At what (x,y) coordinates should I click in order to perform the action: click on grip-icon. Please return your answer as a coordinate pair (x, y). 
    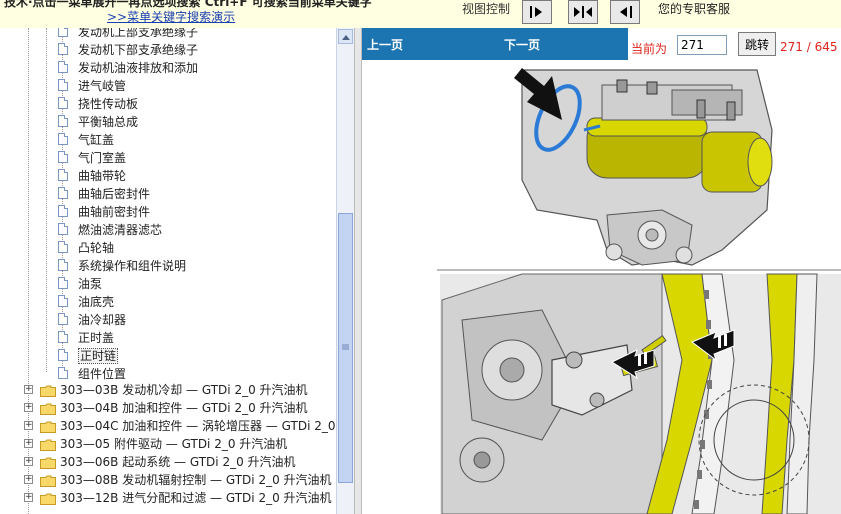
    Looking at the image, I should click on (345, 347).